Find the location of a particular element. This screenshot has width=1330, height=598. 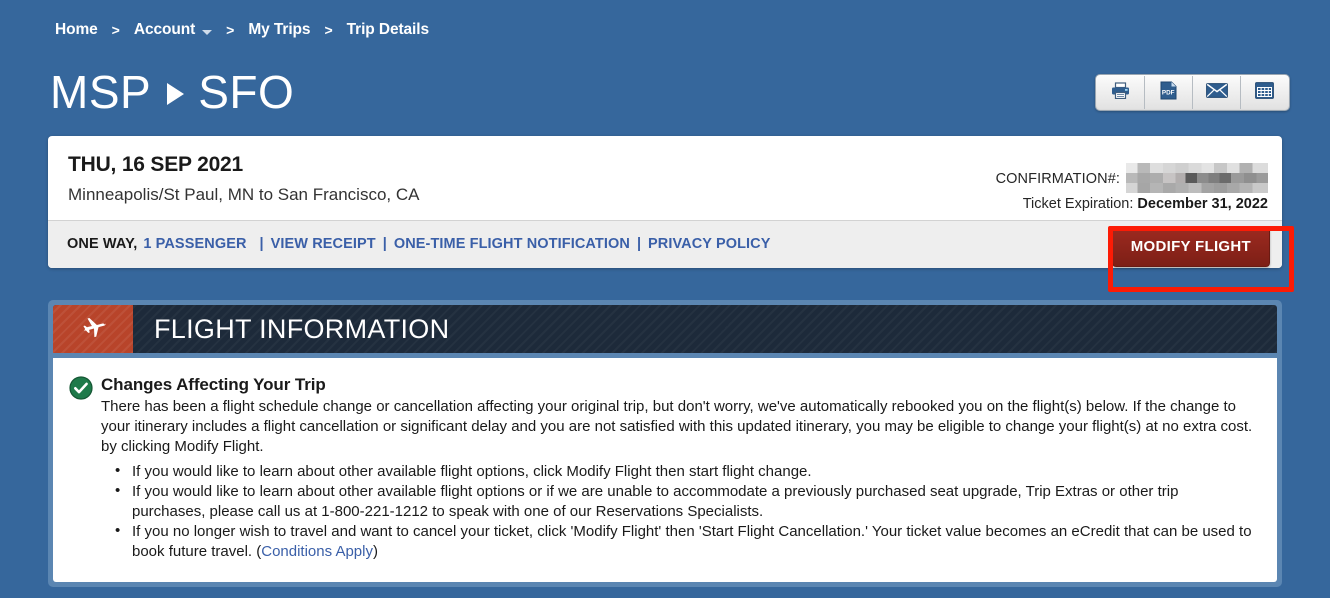

airplane-badge is located at coordinates (93, 329).